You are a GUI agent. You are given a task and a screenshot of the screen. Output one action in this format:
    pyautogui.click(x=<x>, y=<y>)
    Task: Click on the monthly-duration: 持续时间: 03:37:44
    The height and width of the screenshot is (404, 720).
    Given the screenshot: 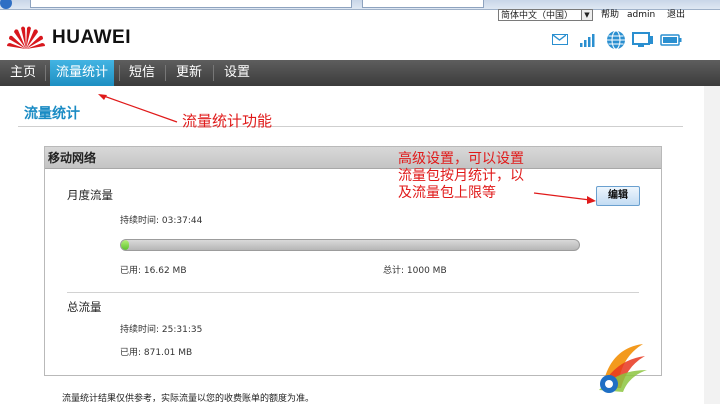 What is the action you would take?
    pyautogui.click(x=161, y=219)
    